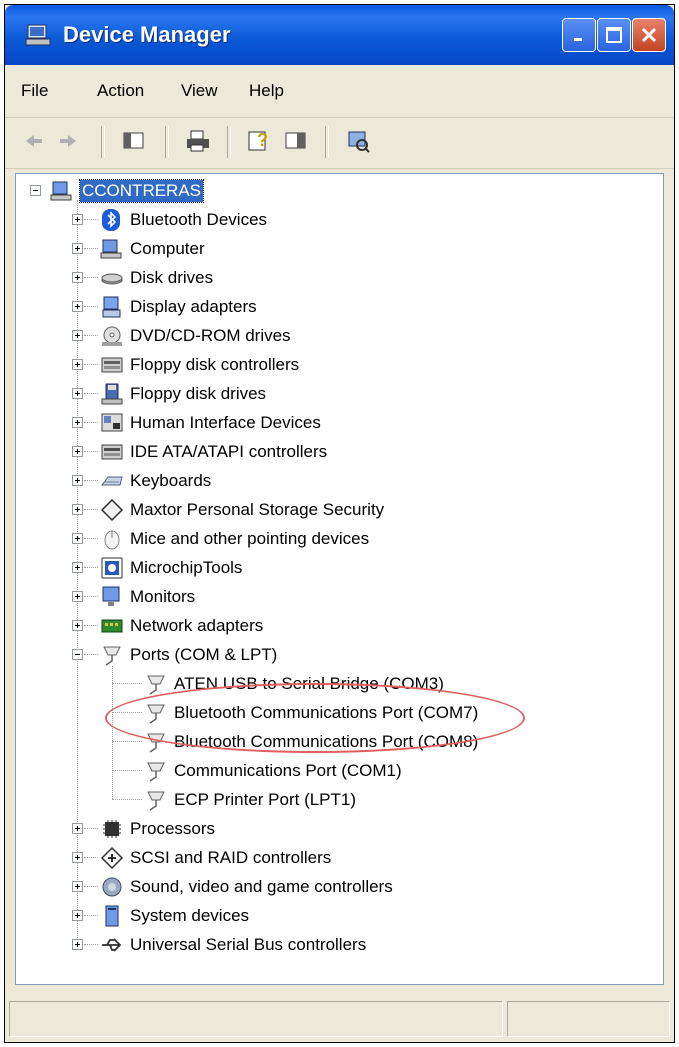 The height and width of the screenshot is (1047, 679). Describe the element at coordinates (152, 248) in the screenshot. I see `tree-category: Computer` at that location.